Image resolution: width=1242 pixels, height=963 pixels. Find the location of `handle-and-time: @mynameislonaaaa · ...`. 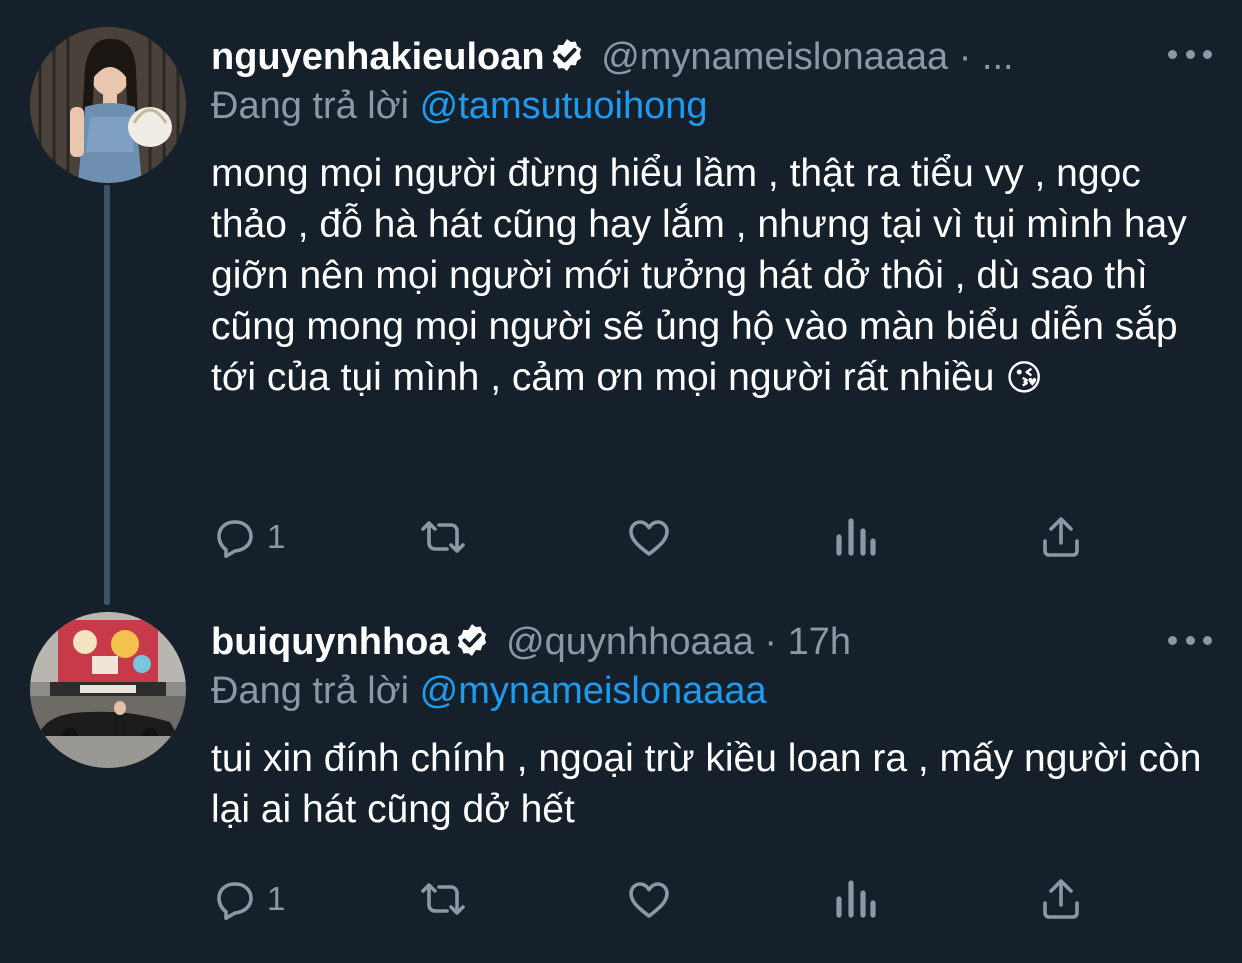

handle-and-time: @mynameislonaaaa · ... is located at coordinates (807, 57).